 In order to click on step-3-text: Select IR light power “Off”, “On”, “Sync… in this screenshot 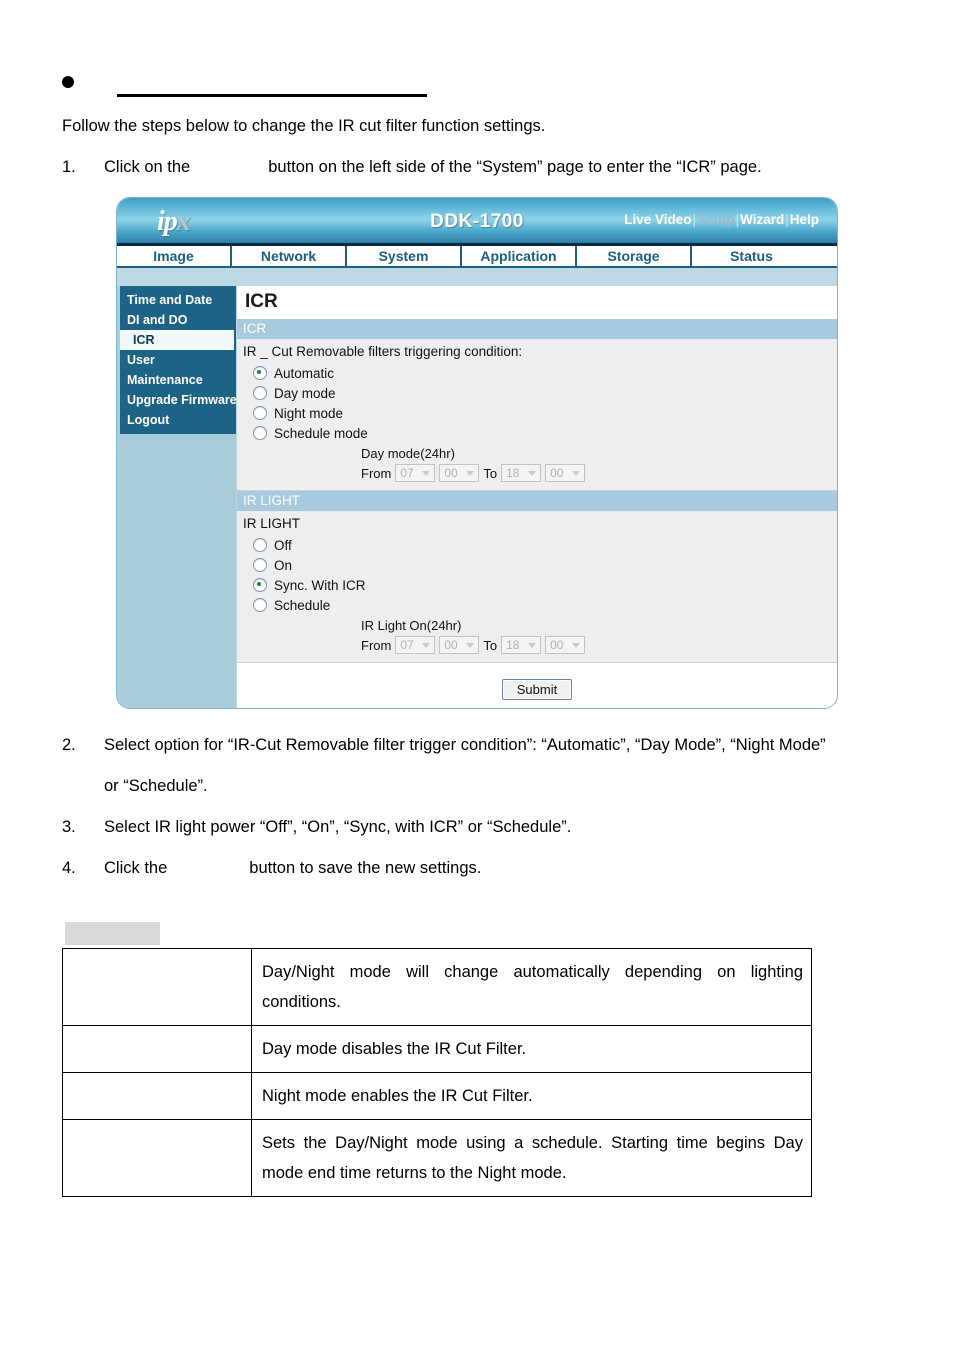, I will do `click(338, 827)`.